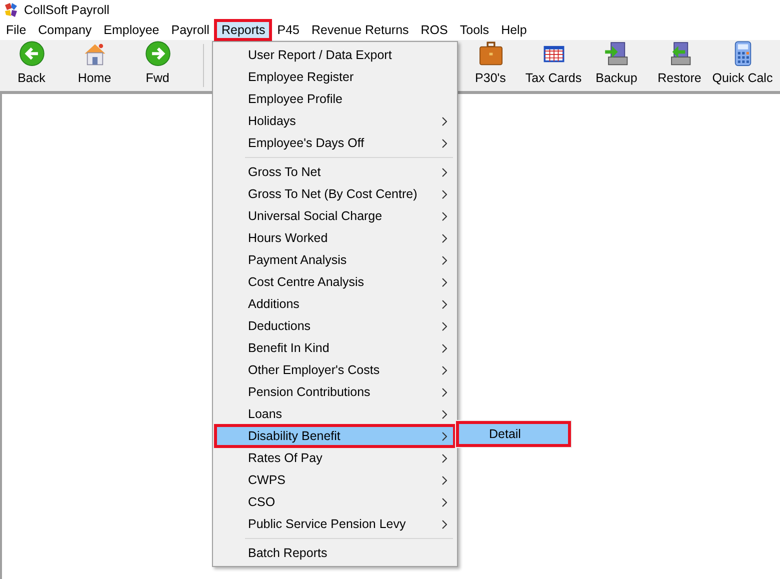  Describe the element at coordinates (190, 30) in the screenshot. I see `menu-item: Payroll` at that location.